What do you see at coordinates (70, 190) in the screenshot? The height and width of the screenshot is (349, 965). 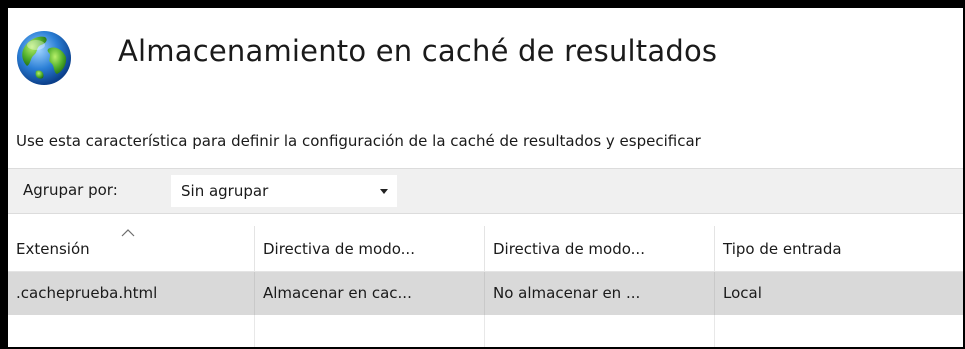 I see `group-by-label: Agrupar por:` at bounding box center [70, 190].